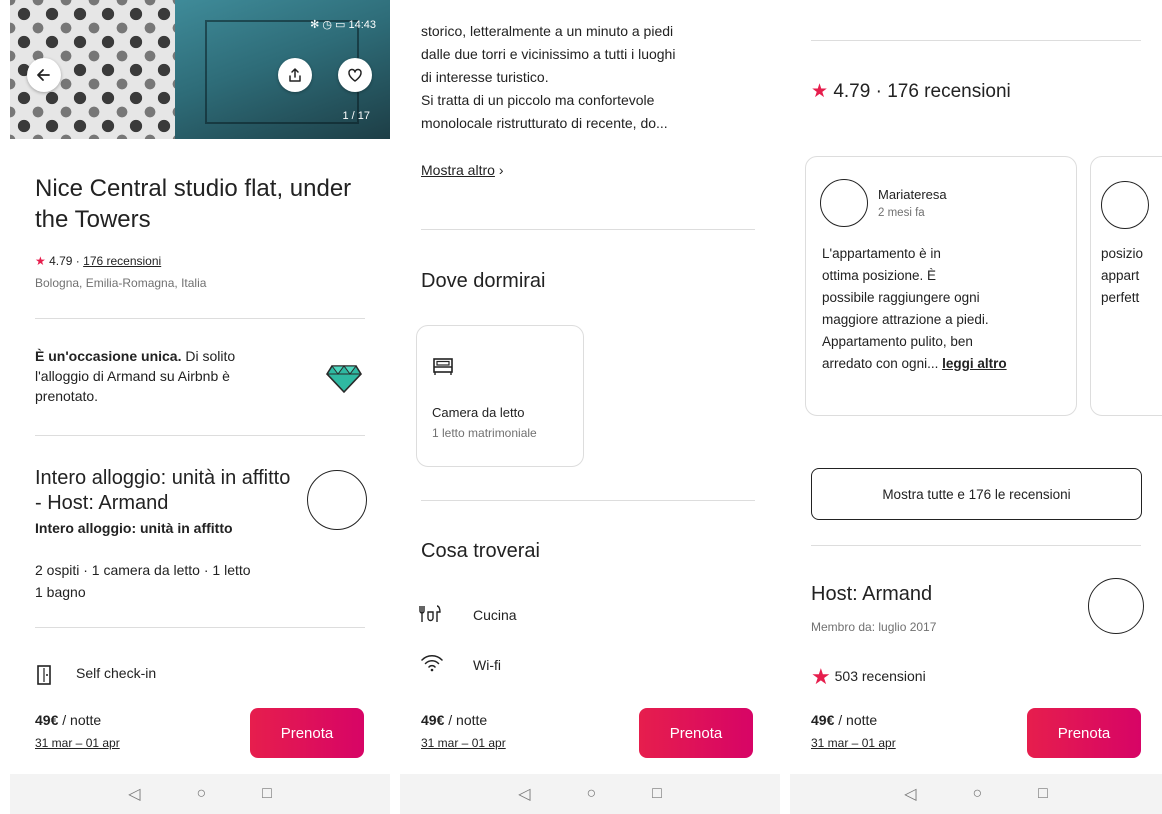  What do you see at coordinates (60, 592) in the screenshot?
I see `capacity-line-2: 1 bagno` at bounding box center [60, 592].